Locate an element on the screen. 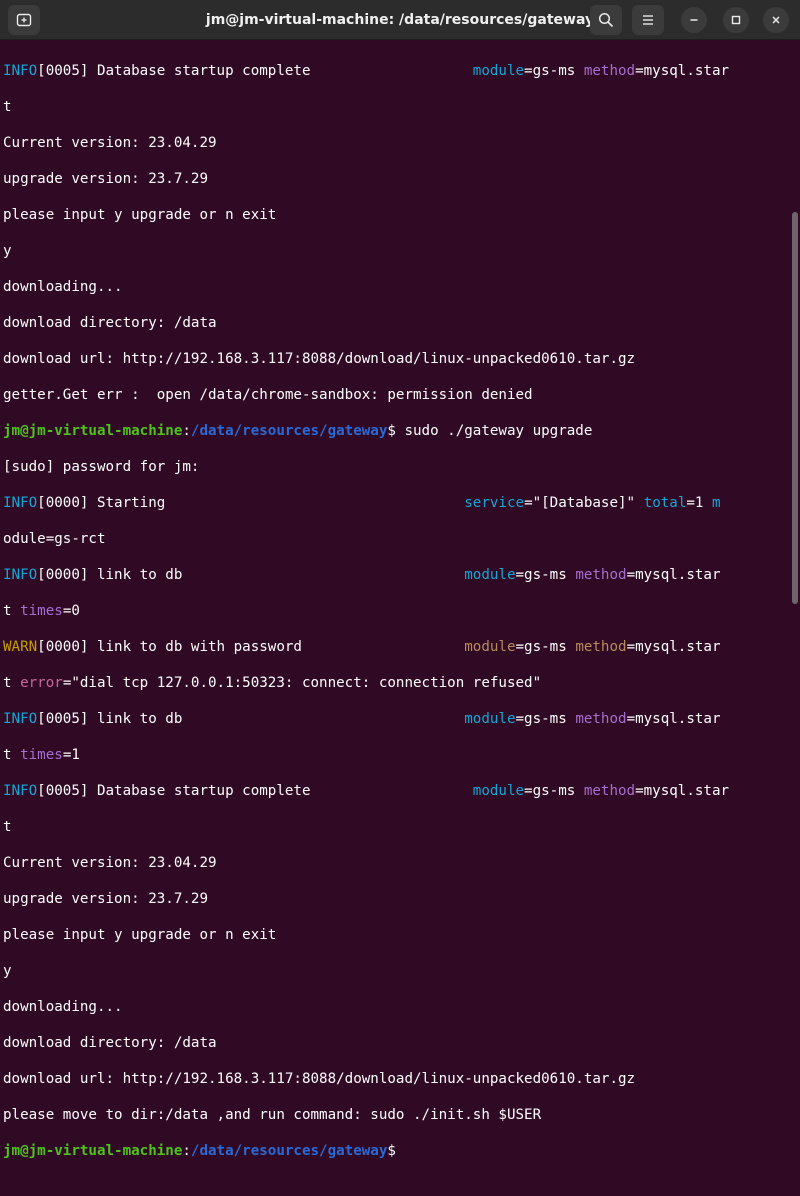  scrollbar is located at coordinates (795, 408).